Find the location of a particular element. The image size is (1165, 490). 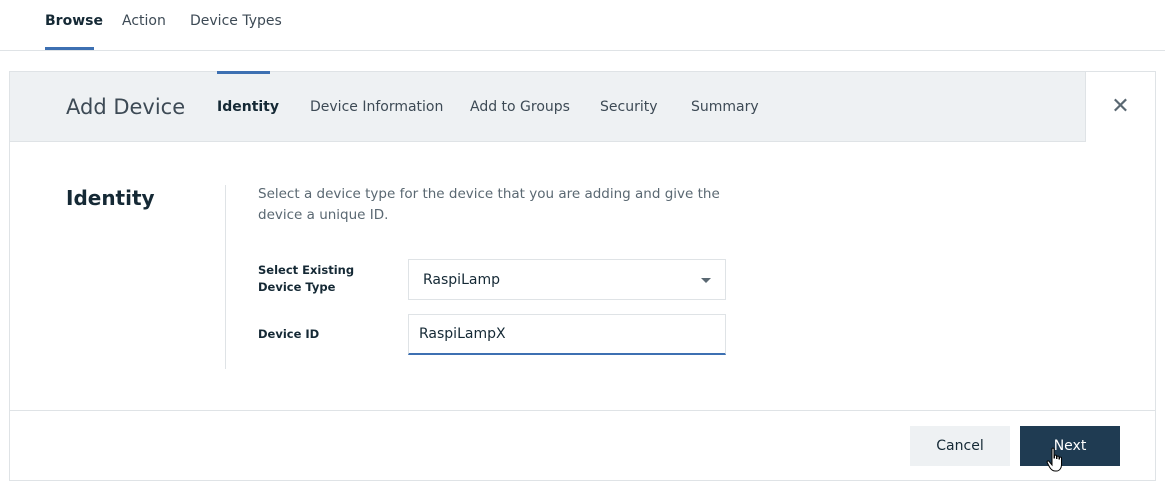

active-step-indicator is located at coordinates (243, 72).